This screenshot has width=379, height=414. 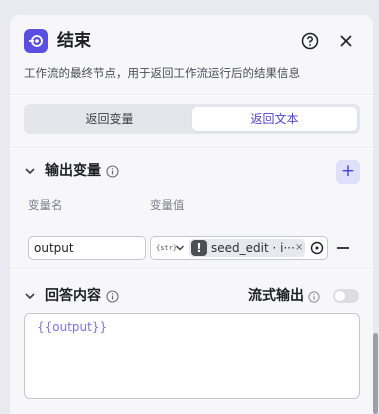 What do you see at coordinates (73, 171) in the screenshot?
I see `output-section-title: 输出变量` at bounding box center [73, 171].